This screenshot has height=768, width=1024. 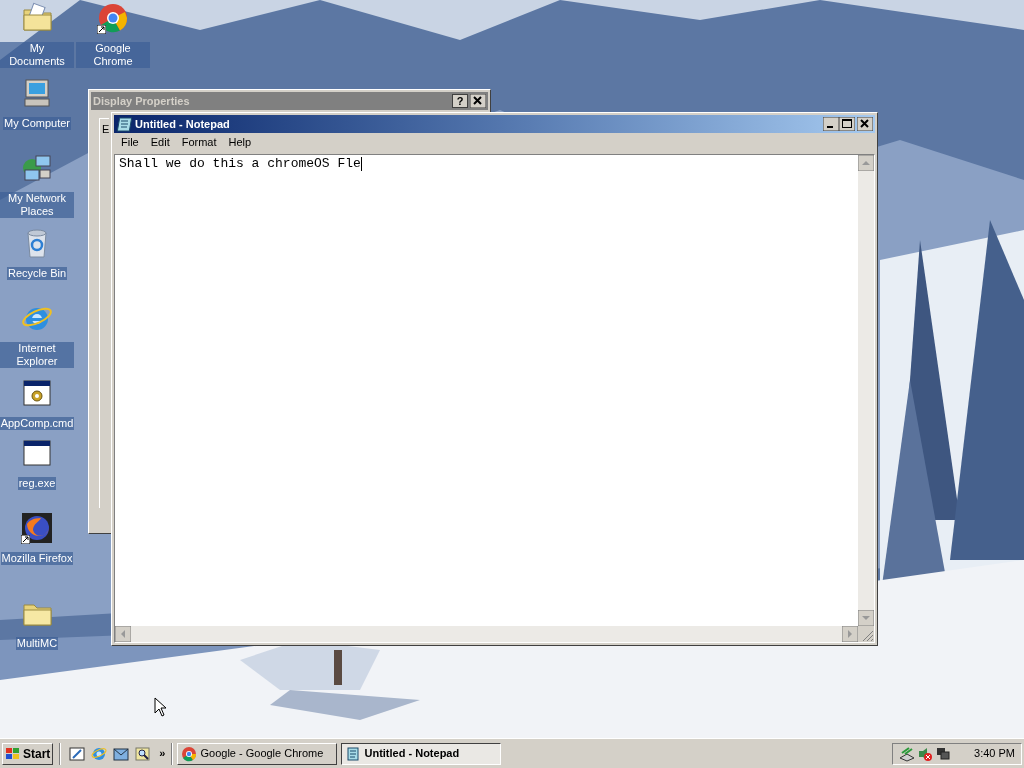 What do you see at coordinates (99, 753) in the screenshot?
I see `internet-explorer-icon` at bounding box center [99, 753].